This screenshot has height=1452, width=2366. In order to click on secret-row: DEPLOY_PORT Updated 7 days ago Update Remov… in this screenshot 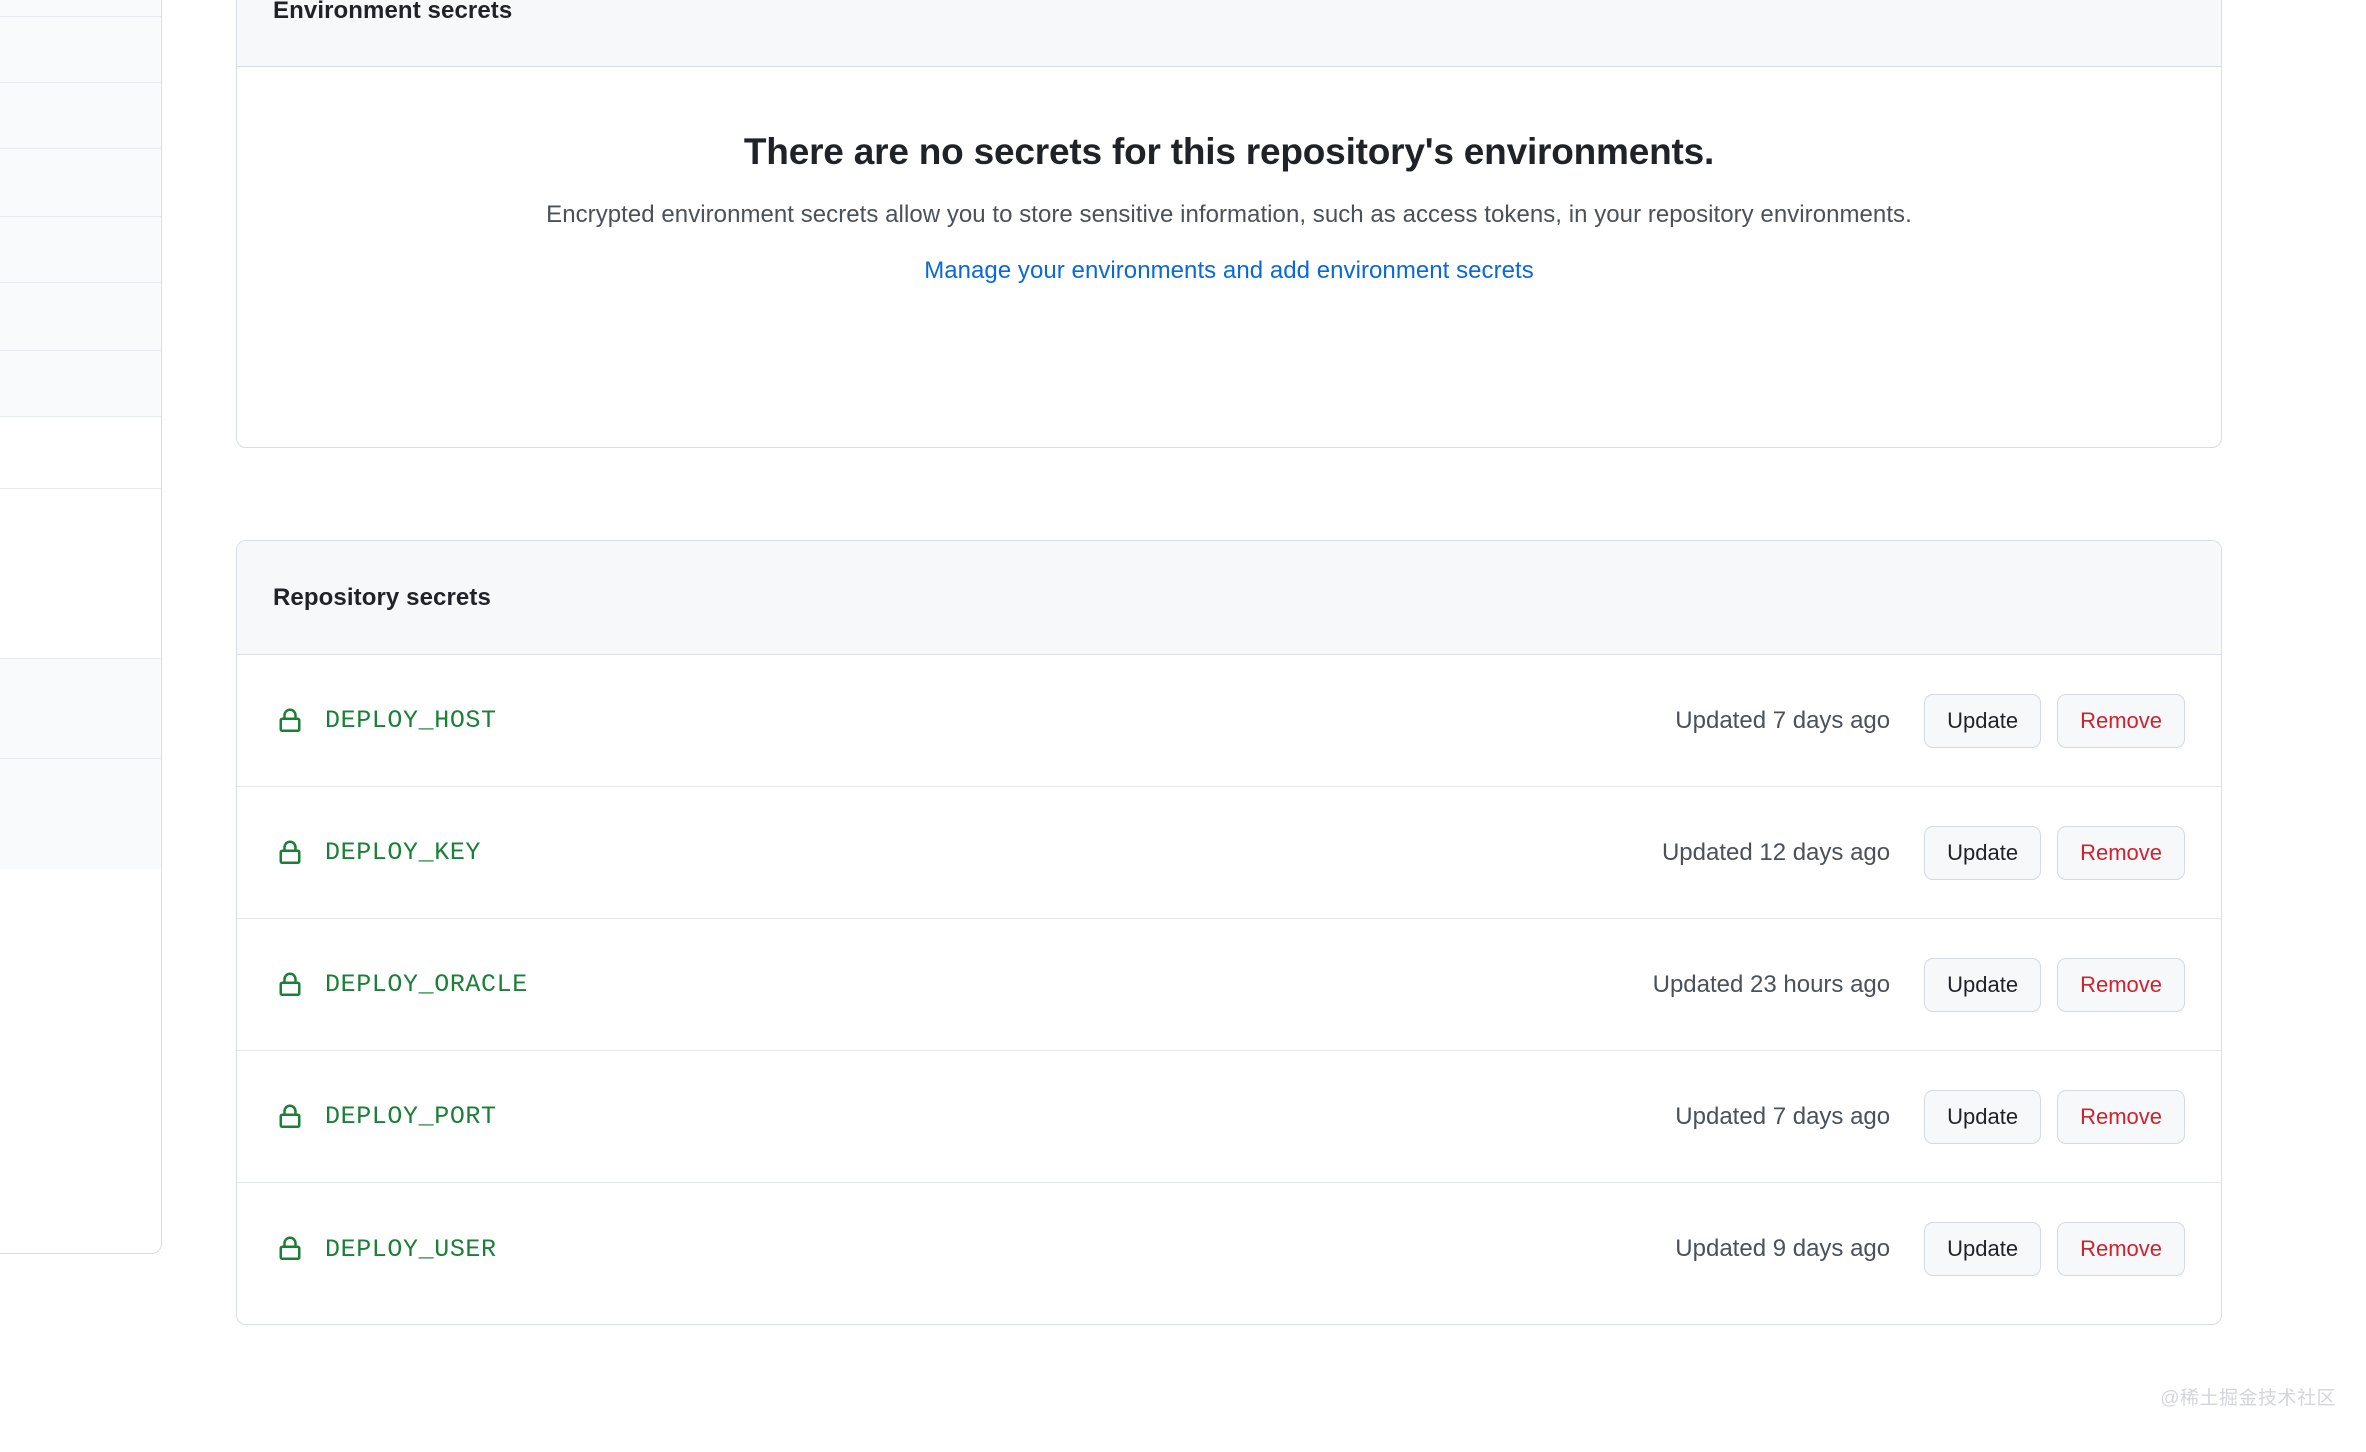, I will do `click(1229, 1117)`.